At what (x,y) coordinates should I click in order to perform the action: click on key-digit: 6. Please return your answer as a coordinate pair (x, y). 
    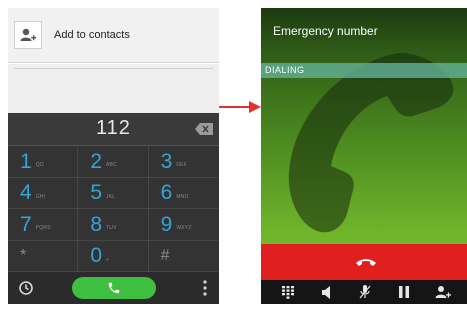
    Looking at the image, I should click on (166, 193).